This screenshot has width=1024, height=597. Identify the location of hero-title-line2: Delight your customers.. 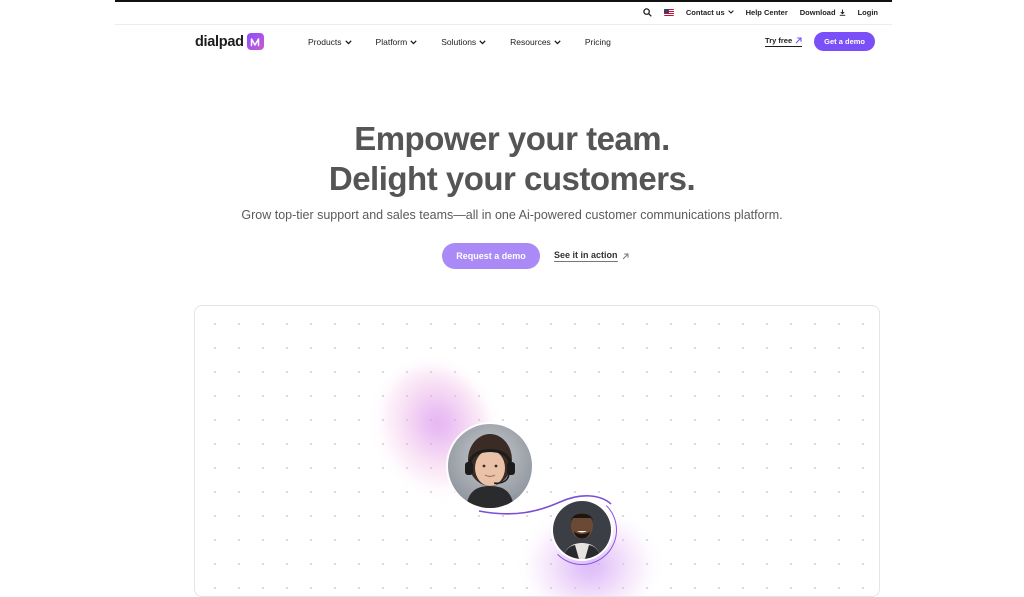
(512, 178).